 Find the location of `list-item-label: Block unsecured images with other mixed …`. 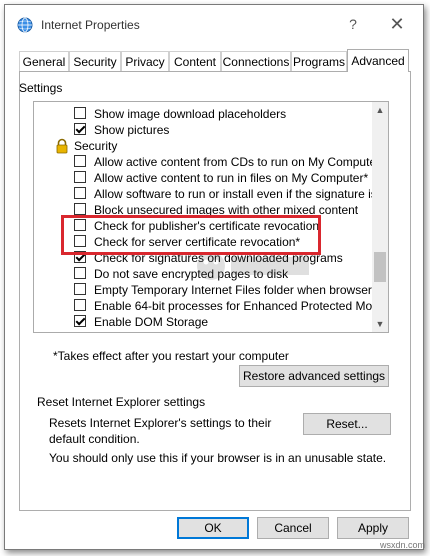

list-item-label: Block unsecured images with other mixed … is located at coordinates (226, 210).